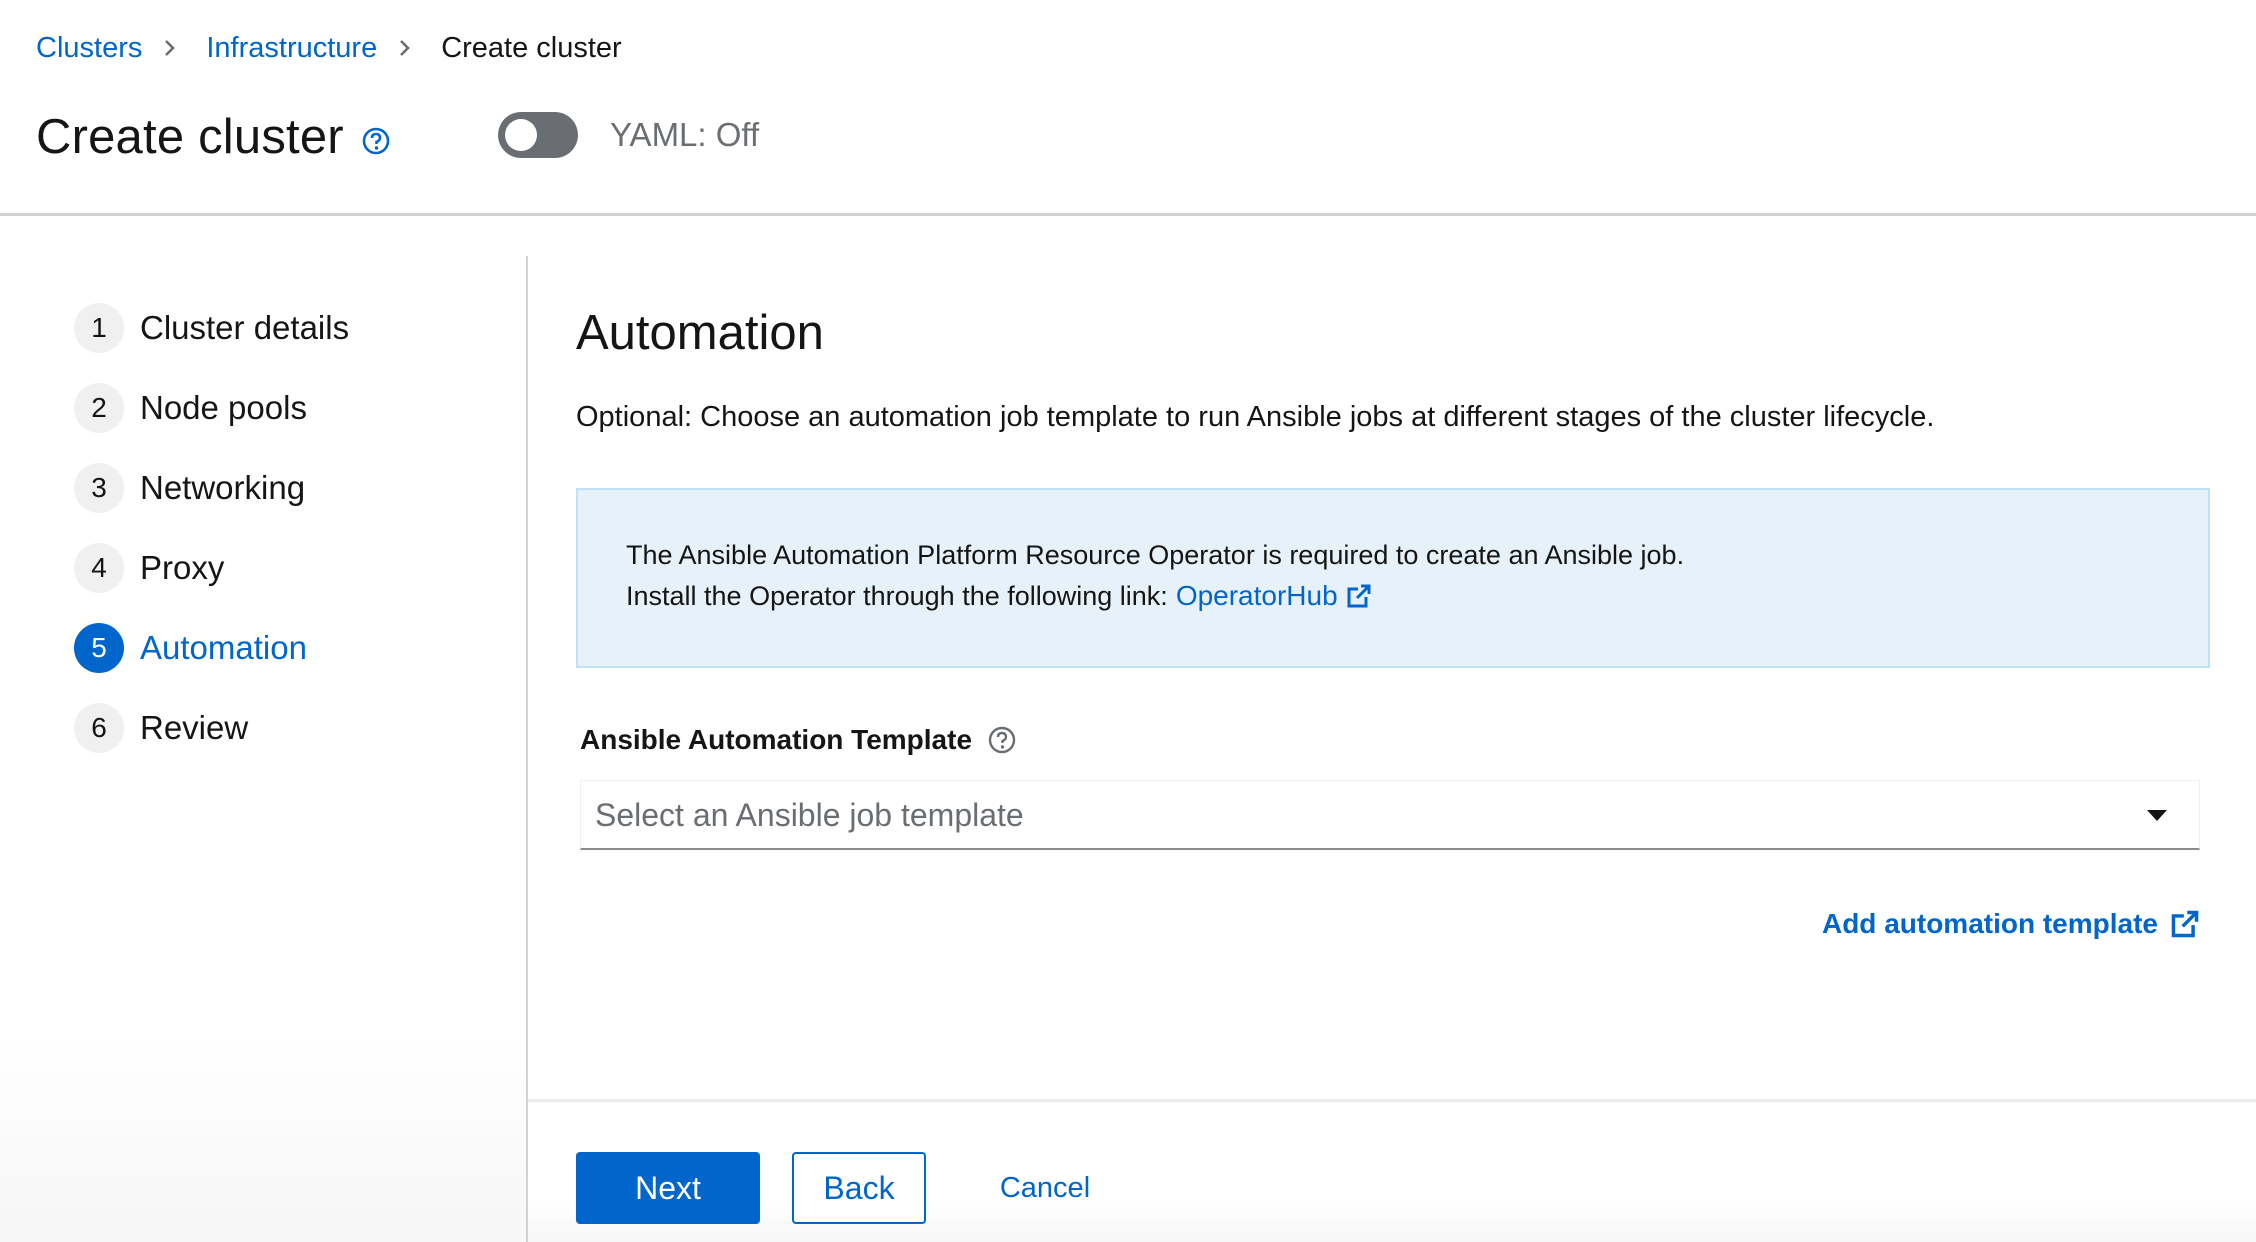 Image resolution: width=2256 pixels, height=1242 pixels. Describe the element at coordinates (521, 135) in the screenshot. I see `toggle-knob` at that location.